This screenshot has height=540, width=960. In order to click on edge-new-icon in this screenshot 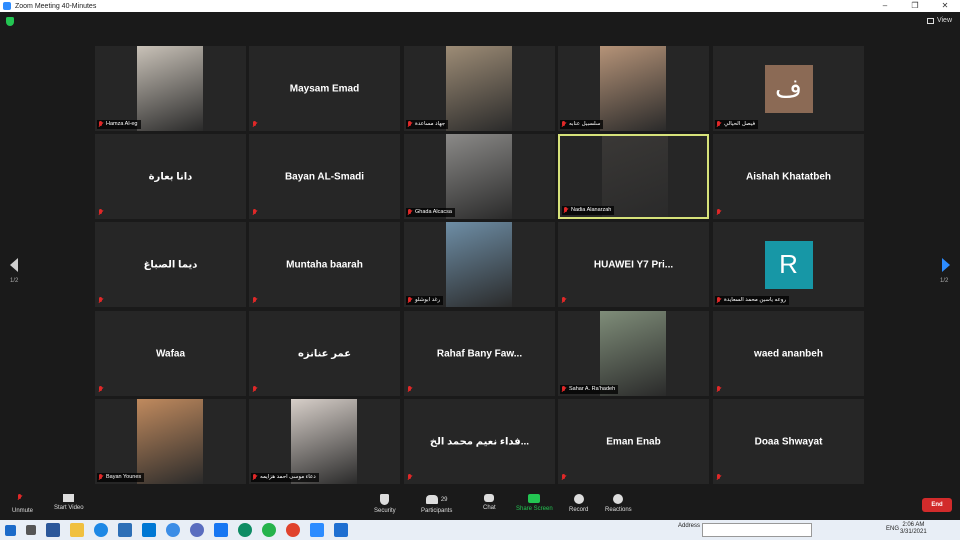, I will do `click(245, 530)`.